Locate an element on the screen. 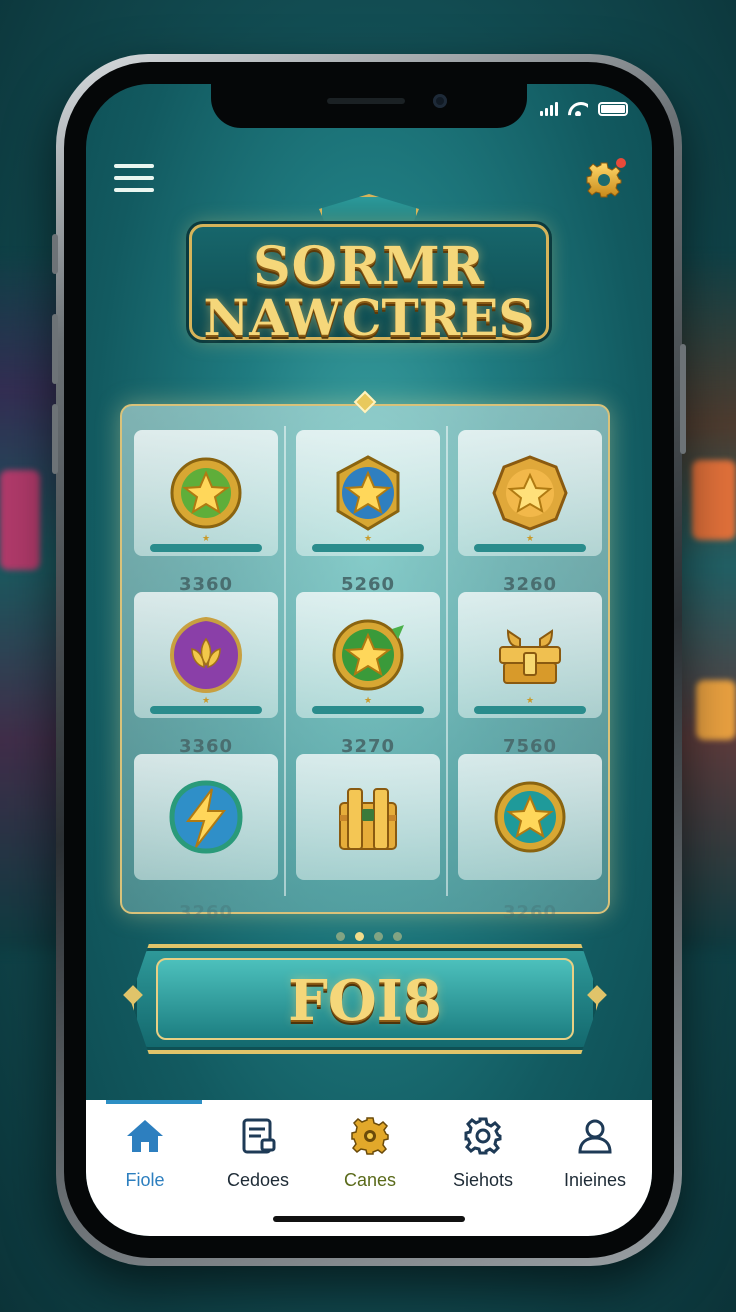  lightning-badge-icon is located at coordinates (206, 817).